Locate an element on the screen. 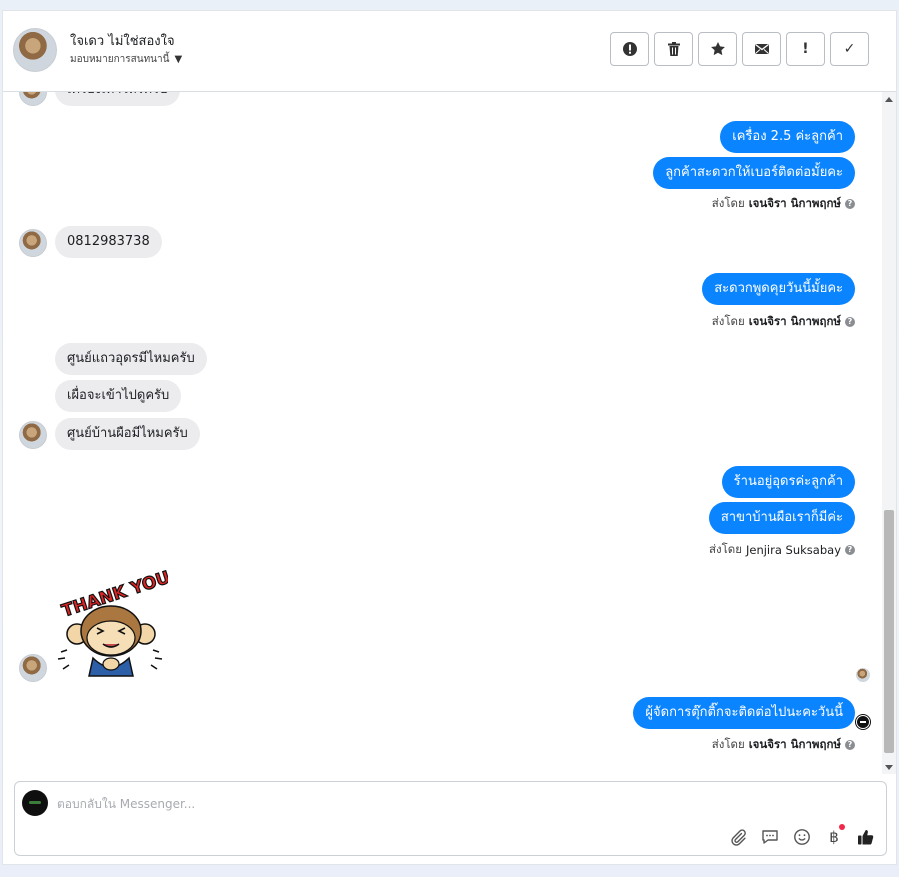 This screenshot has height=877, width=899. thumbs-up-icon is located at coordinates (866, 837).